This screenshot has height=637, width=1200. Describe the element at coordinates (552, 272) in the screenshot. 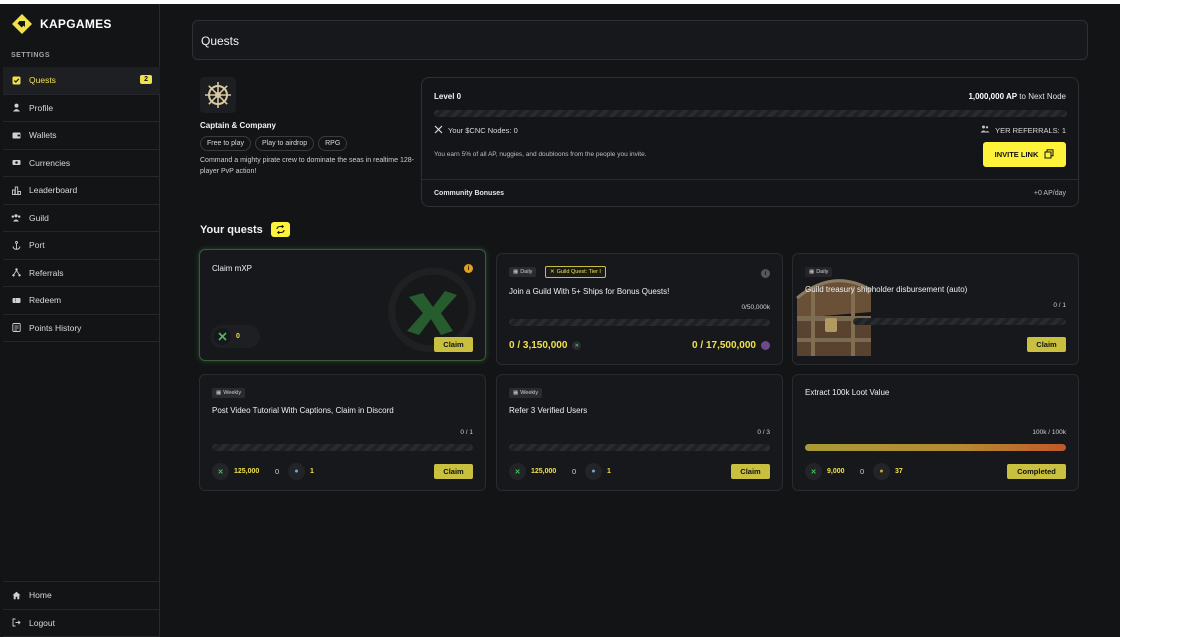

I see `swords-icon: ✕` at that location.